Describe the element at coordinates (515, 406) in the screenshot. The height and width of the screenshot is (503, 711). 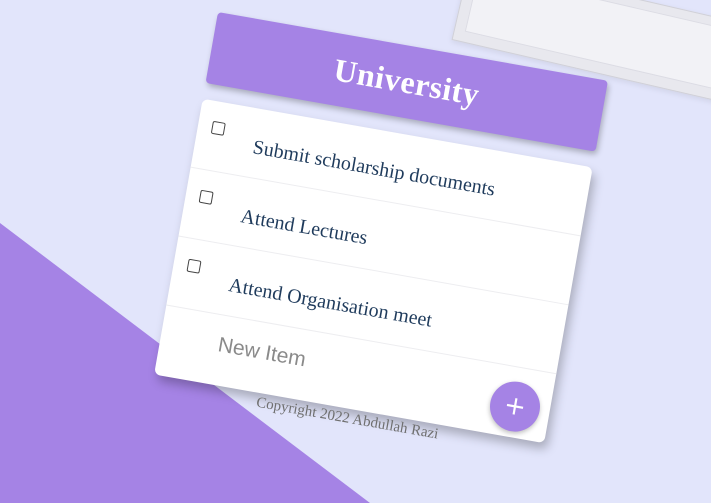
I see `add-item-button: +` at that location.